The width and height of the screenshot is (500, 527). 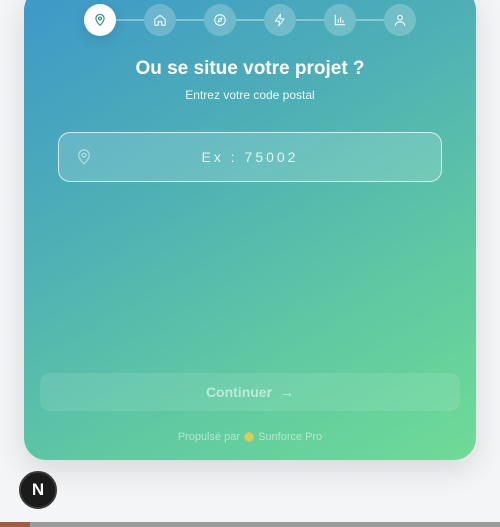 I want to click on step-energy, so click(x=280, y=20).